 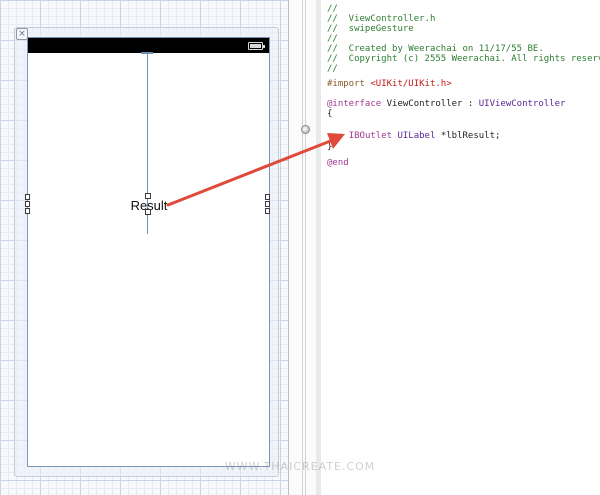 I want to click on code-token: UIViewController, so click(x=522, y=104).